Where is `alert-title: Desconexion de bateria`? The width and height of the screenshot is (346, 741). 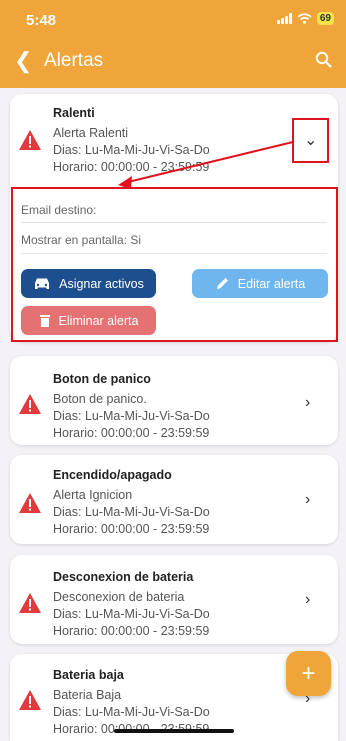 alert-title: Desconexion de bateria is located at coordinates (123, 577).